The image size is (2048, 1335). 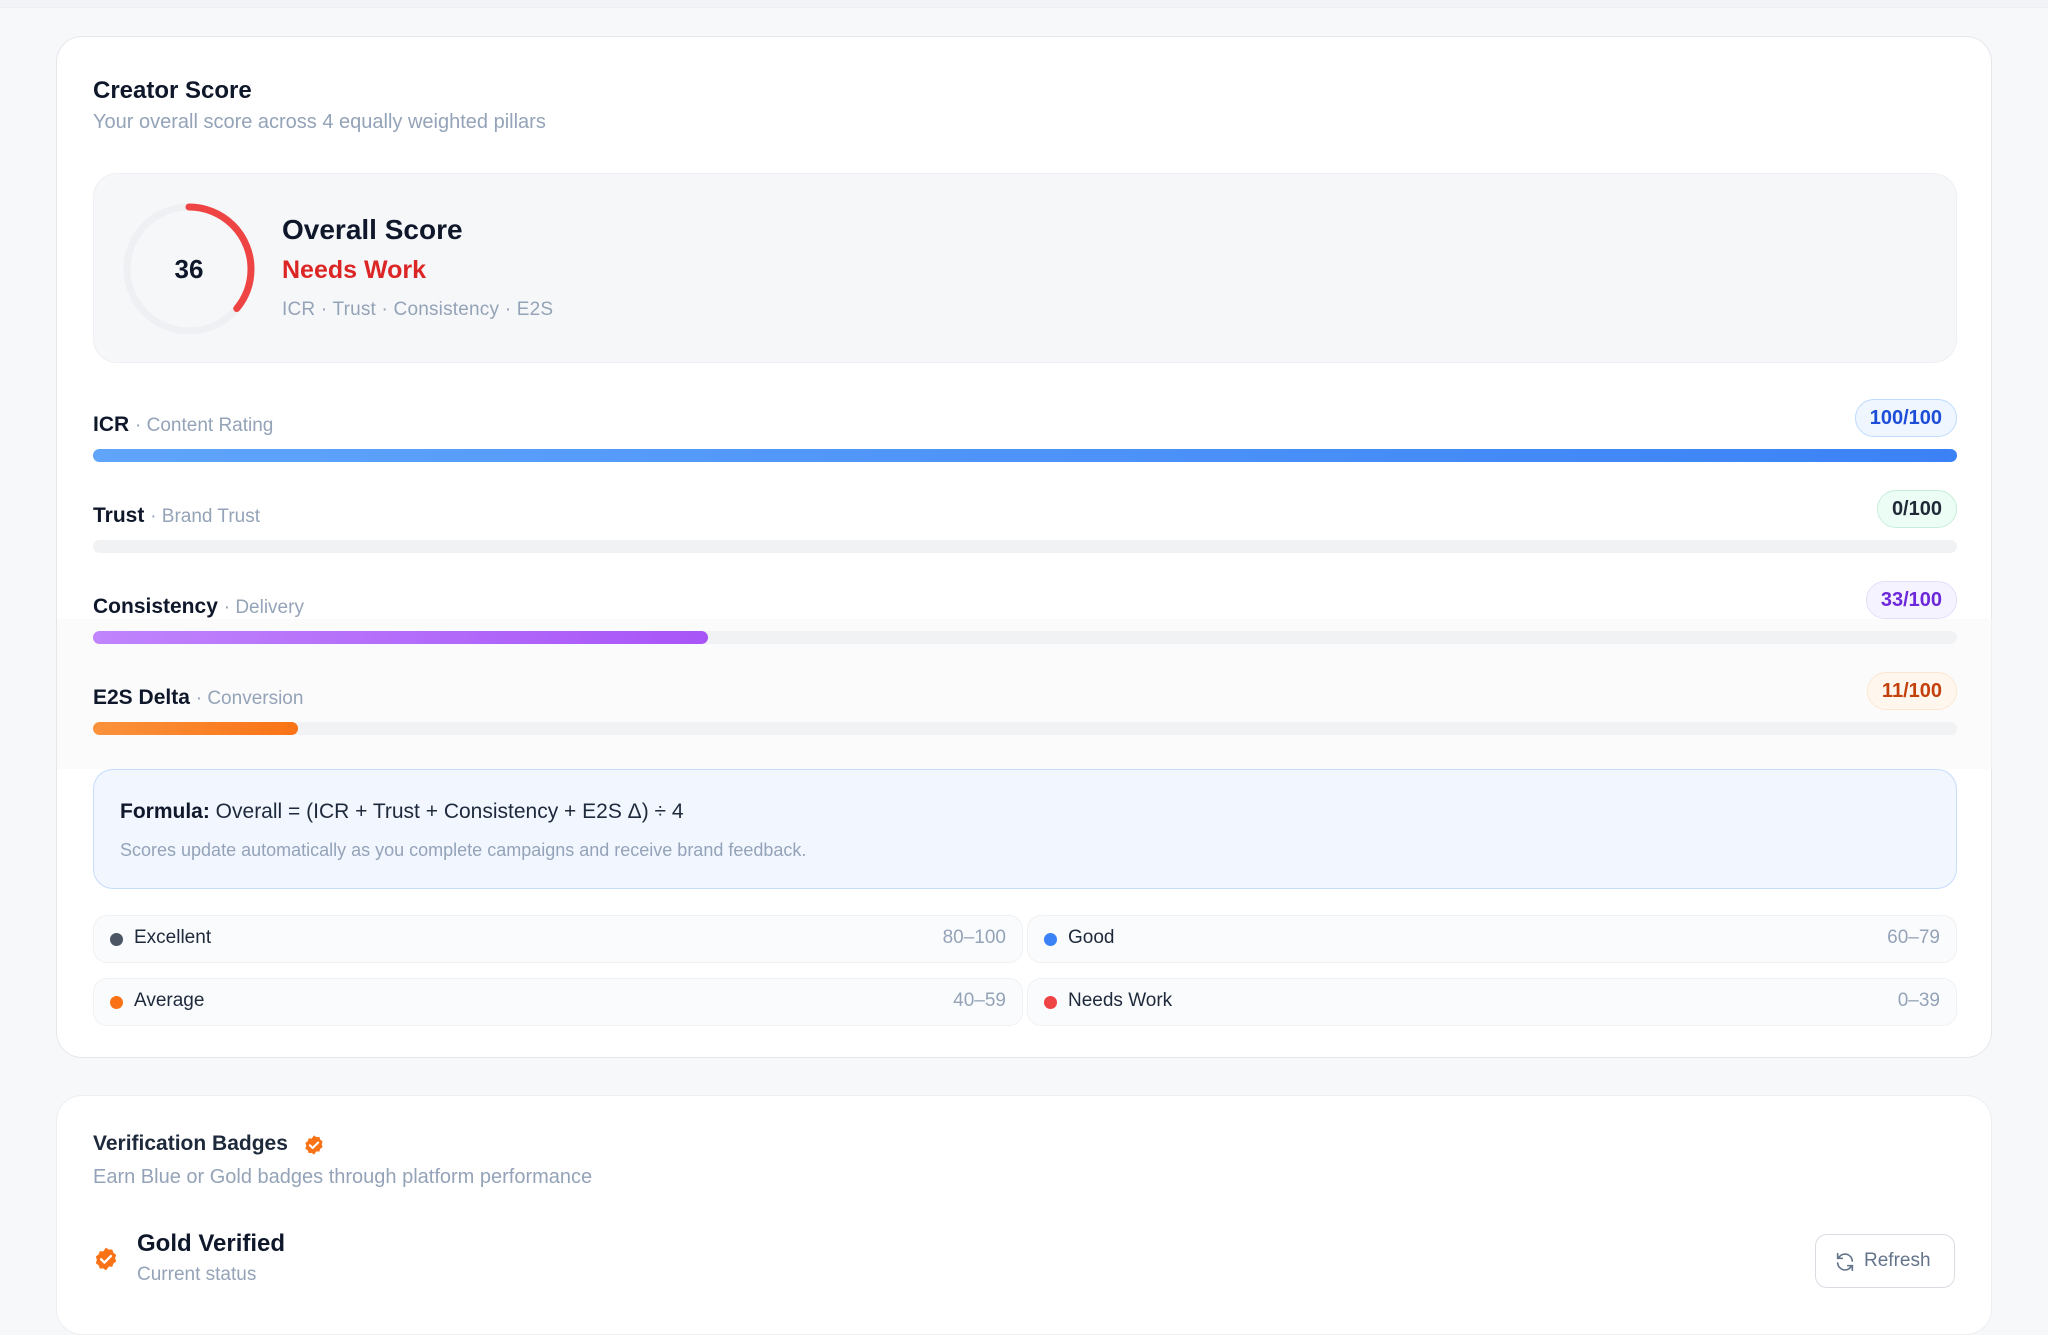 I want to click on legend-item-good: Good 60–79, so click(x=1492, y=939).